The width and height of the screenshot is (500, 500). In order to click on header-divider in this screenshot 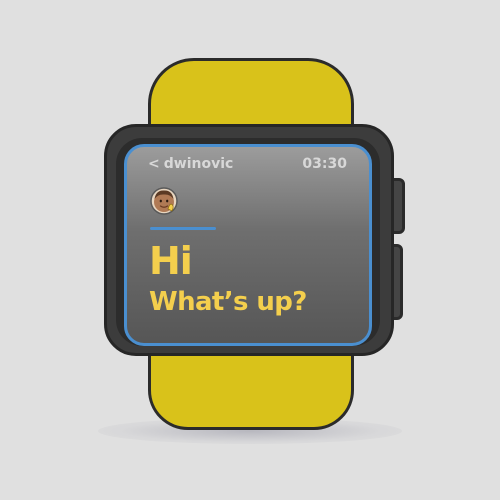, I will do `click(183, 228)`.